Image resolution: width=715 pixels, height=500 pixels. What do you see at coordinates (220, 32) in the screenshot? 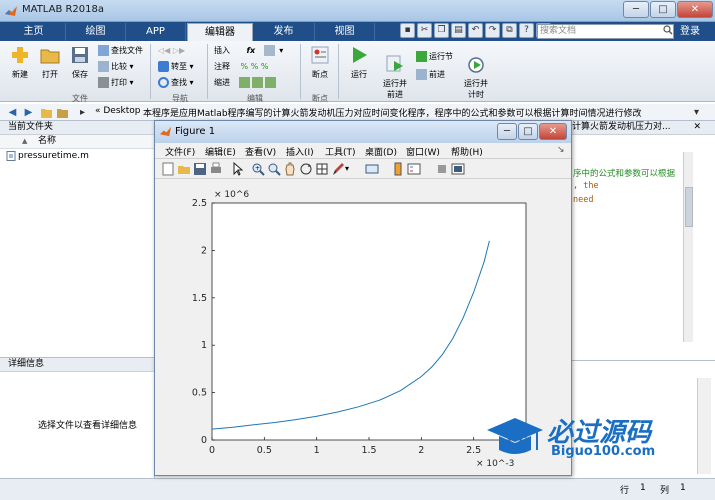
I see `tab-editor: 编辑器` at bounding box center [220, 32].